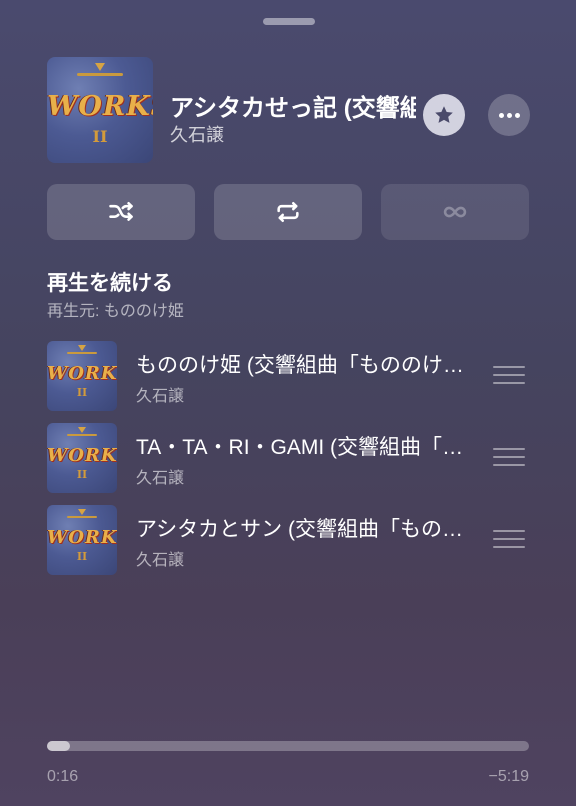 The image size is (576, 806). Describe the element at coordinates (306, 529) in the screenshot. I see `queue-item-title: アシタカとサン (交響組曲「もののけ姫」)` at that location.